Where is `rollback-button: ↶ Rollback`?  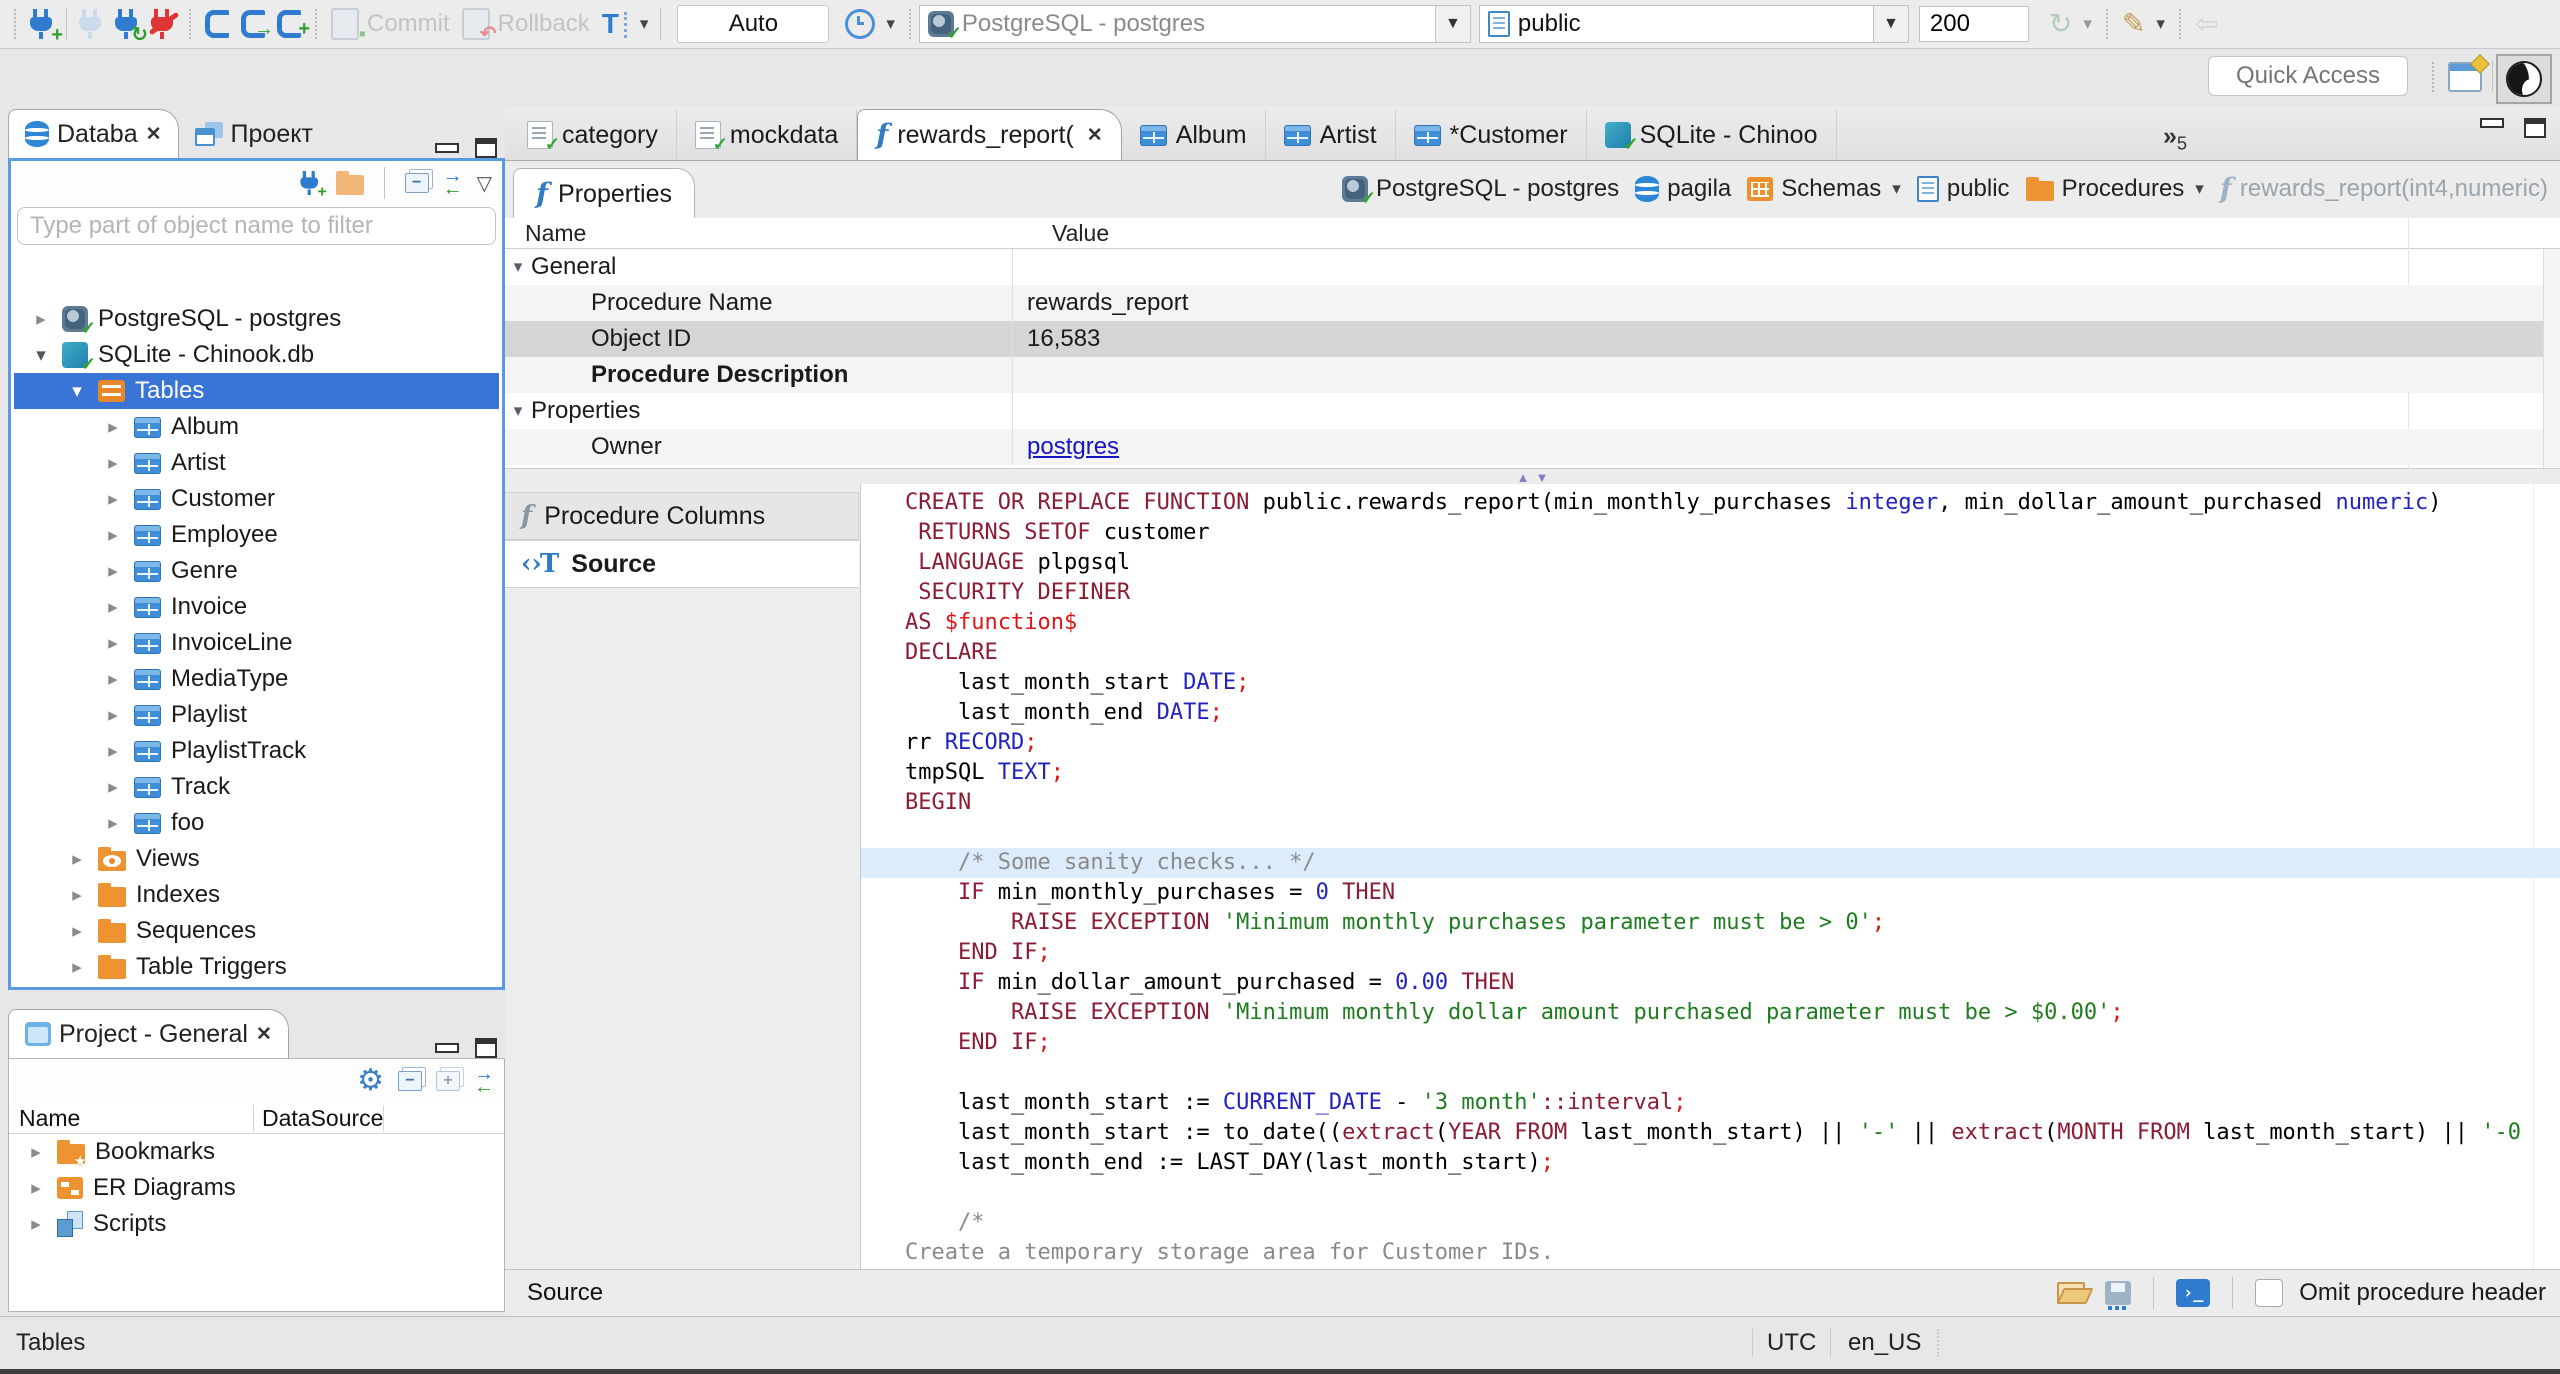 rollback-button: ↶ Rollback is located at coordinates (526, 26).